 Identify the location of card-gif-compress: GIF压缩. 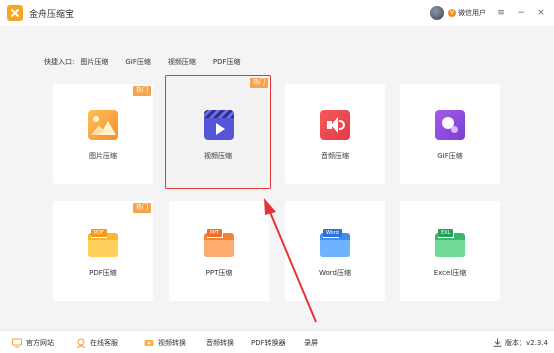
(450, 134).